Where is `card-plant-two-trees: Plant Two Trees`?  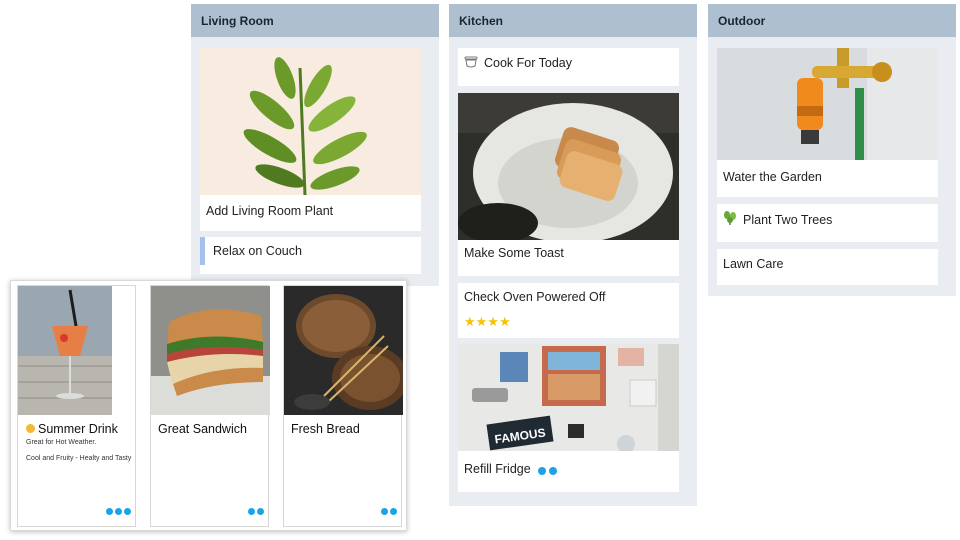
card-plant-two-trees: Plant Two Trees is located at coordinates (827, 223).